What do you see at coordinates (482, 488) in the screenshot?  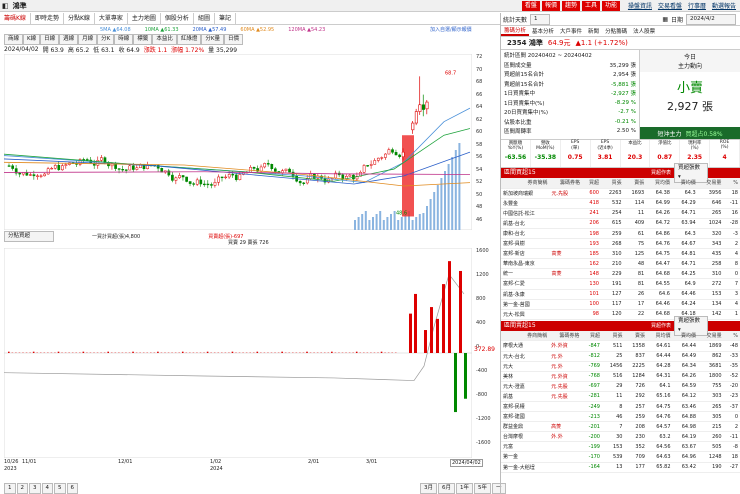 I see `range-5y: 5年` at bounding box center [482, 488].